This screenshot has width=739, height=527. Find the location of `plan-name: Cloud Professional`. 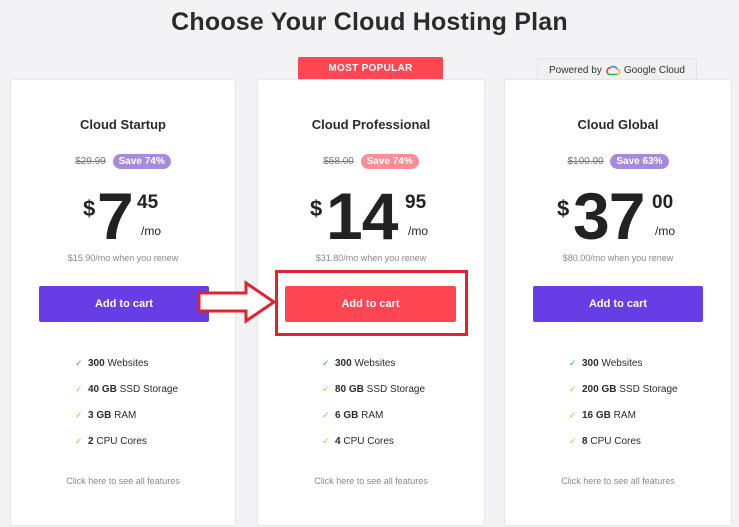

plan-name: Cloud Professional is located at coordinates (371, 124).